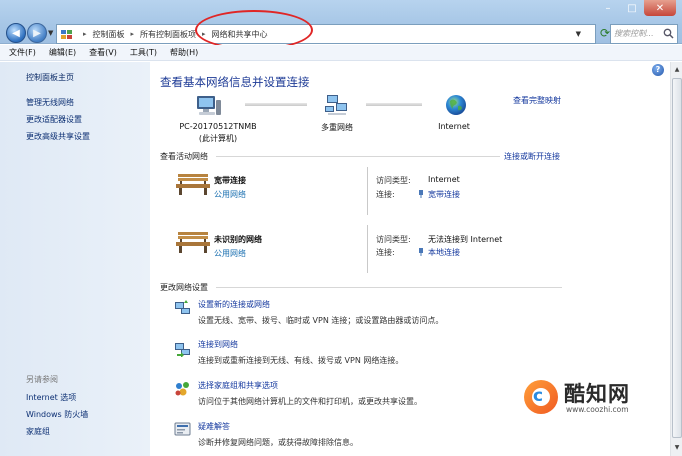 This screenshot has height=456, width=682. I want to click on back-button: ◀, so click(16, 33).